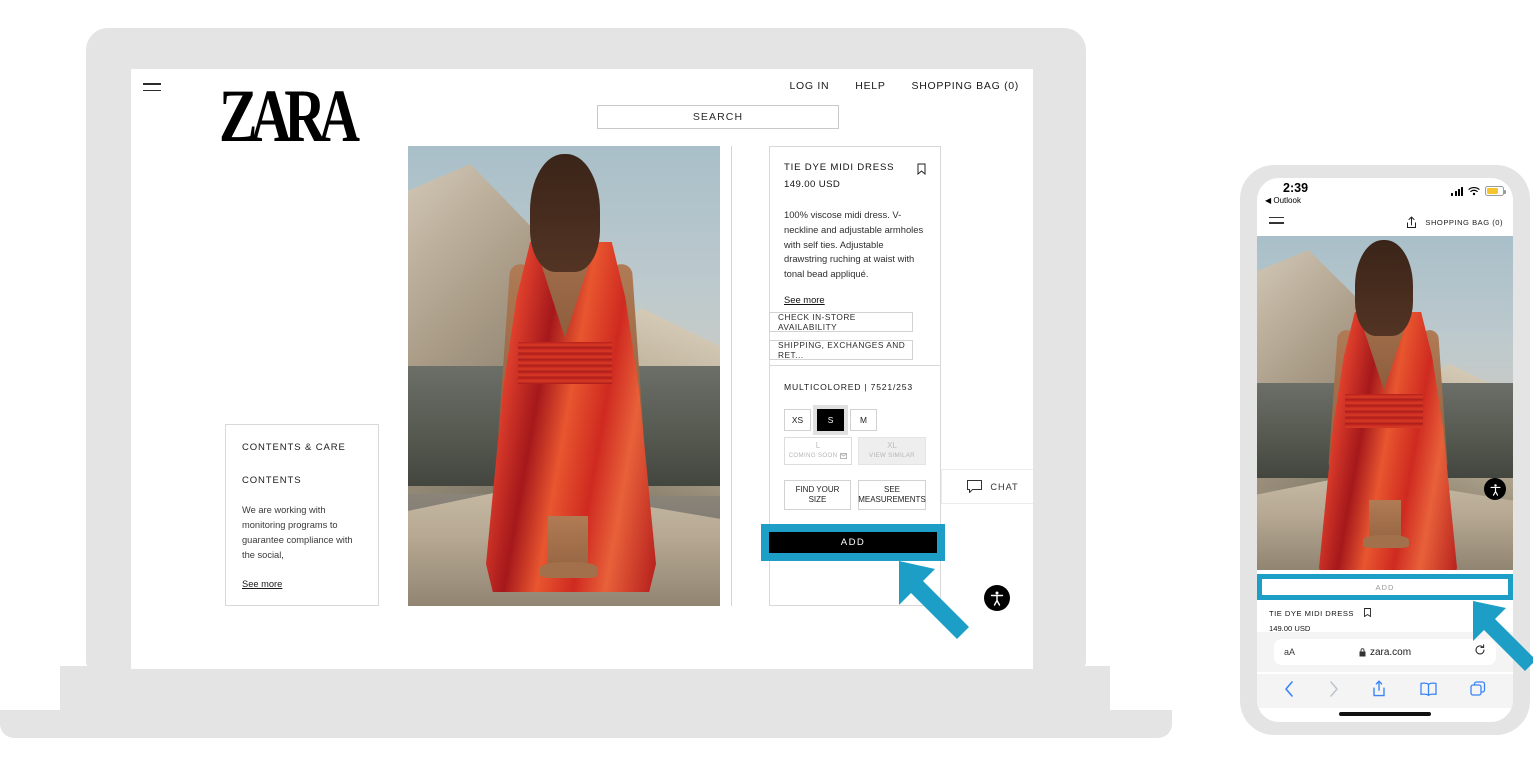 The image size is (1533, 771). I want to click on add-button: ADD, so click(853, 542).